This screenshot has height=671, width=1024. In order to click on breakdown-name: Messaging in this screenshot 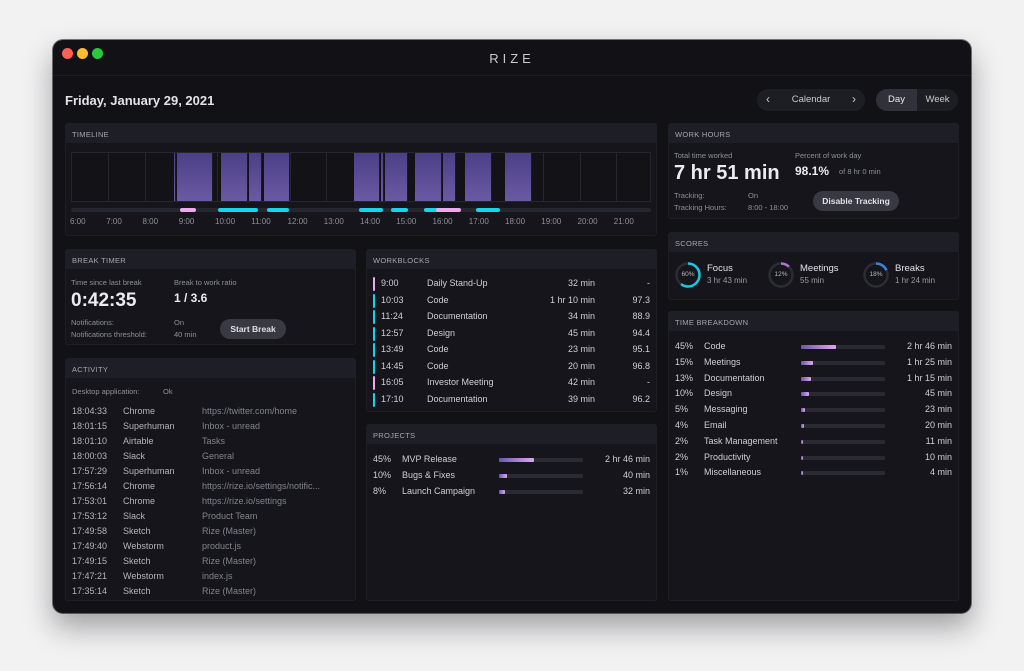, I will do `click(726, 409)`.